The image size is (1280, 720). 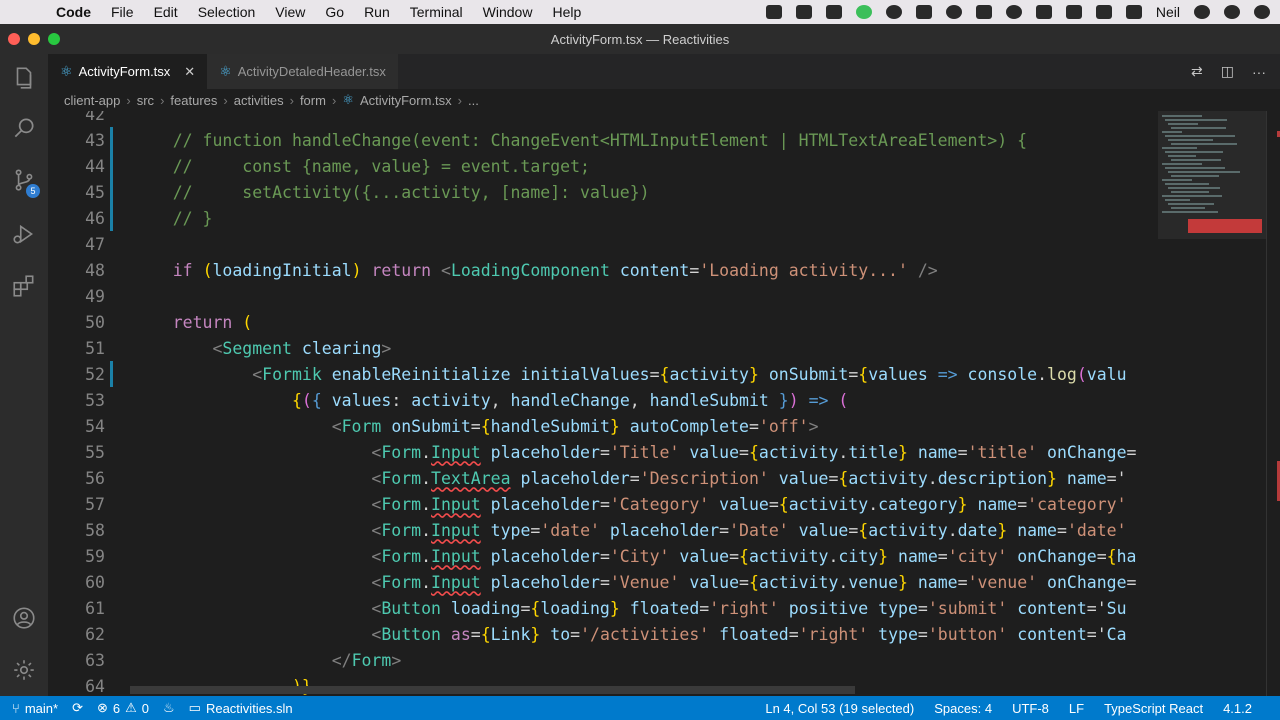 What do you see at coordinates (24, 78) in the screenshot?
I see `explorer-icon` at bounding box center [24, 78].